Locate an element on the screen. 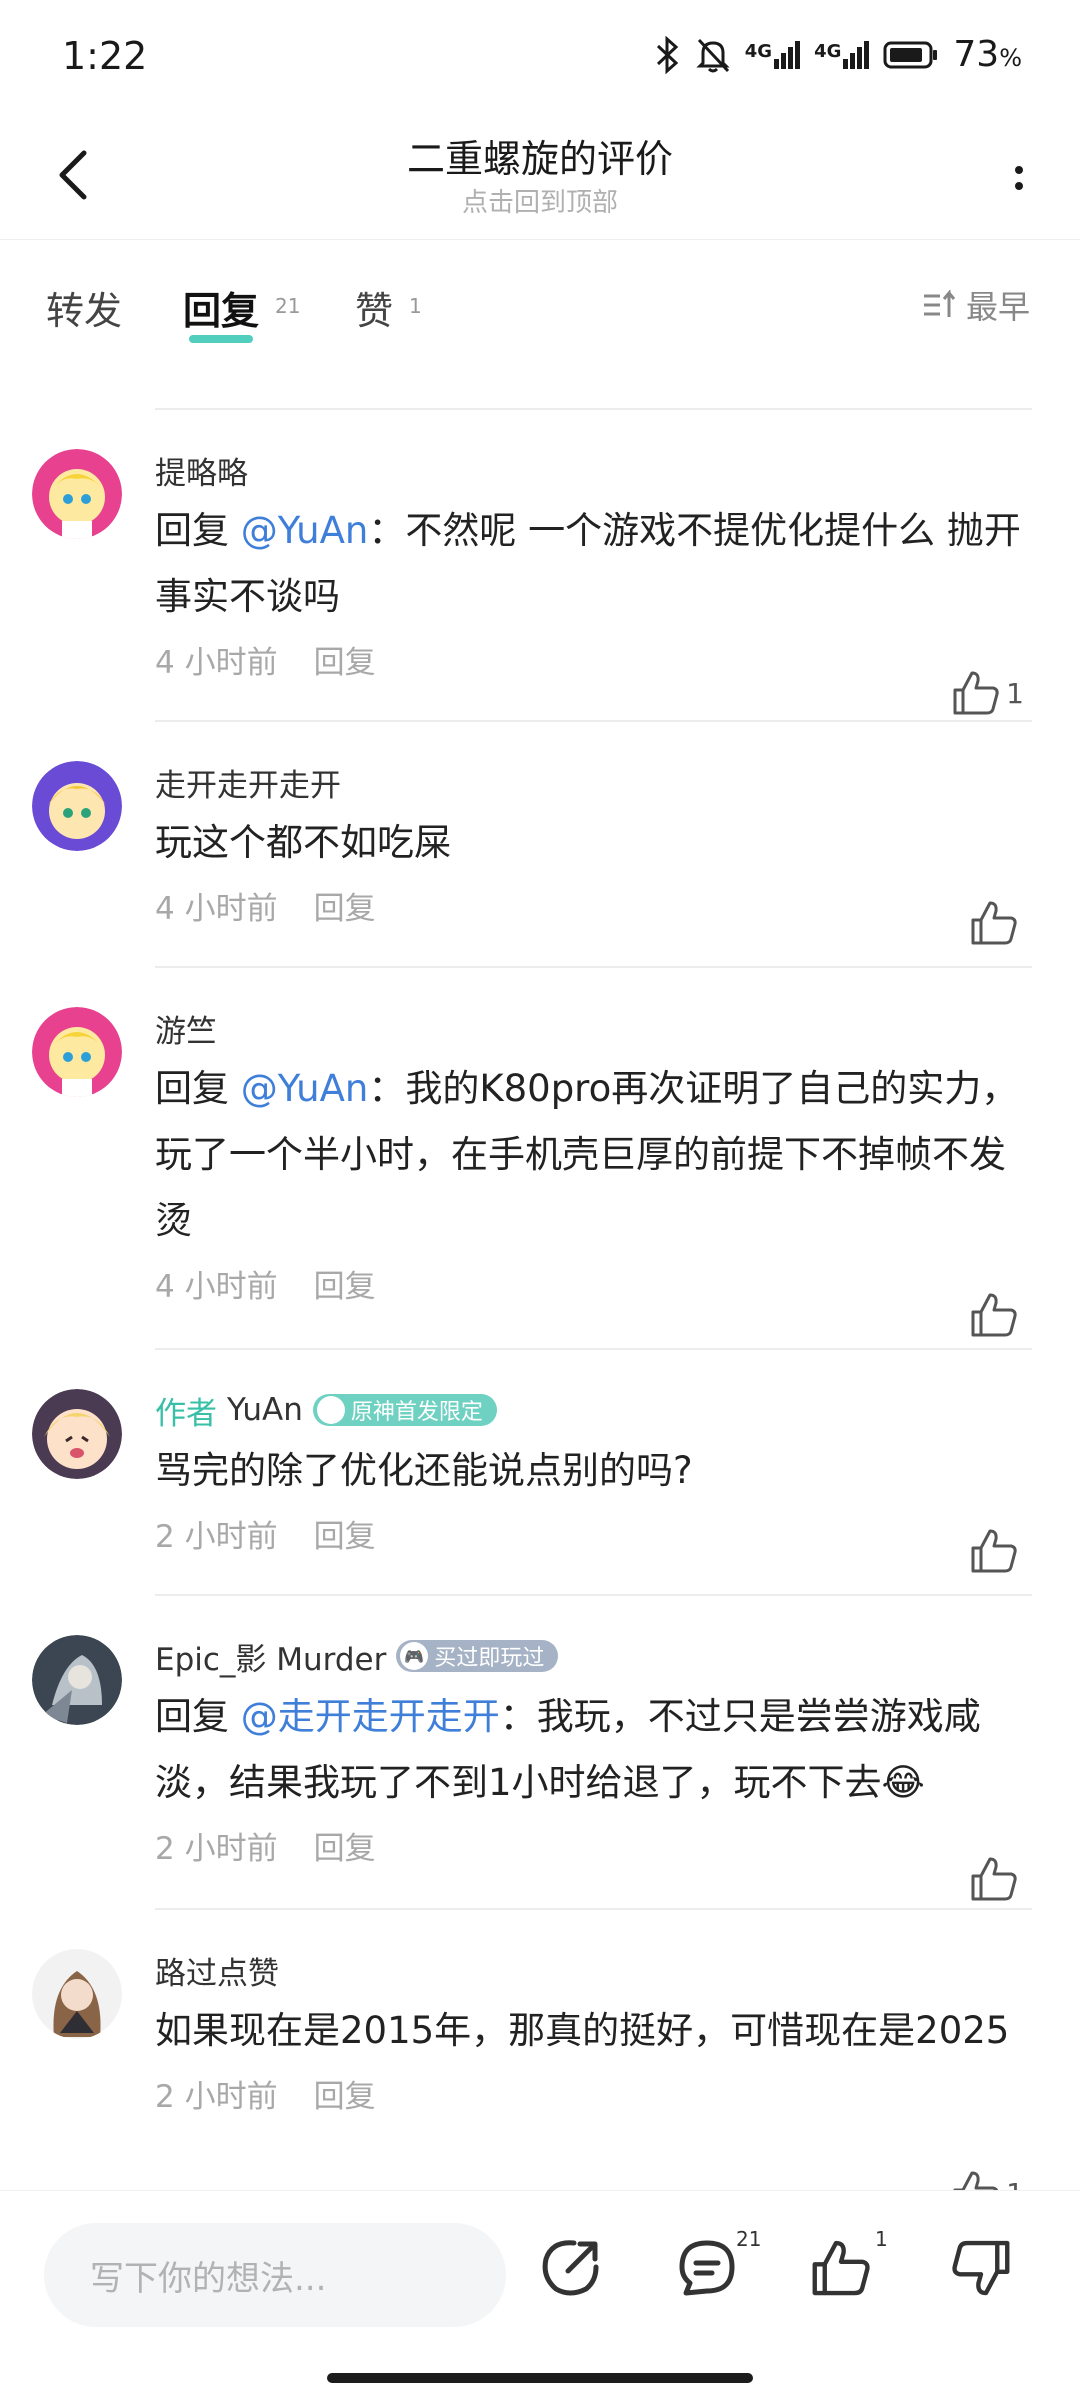  share-button is located at coordinates (571, 2268).